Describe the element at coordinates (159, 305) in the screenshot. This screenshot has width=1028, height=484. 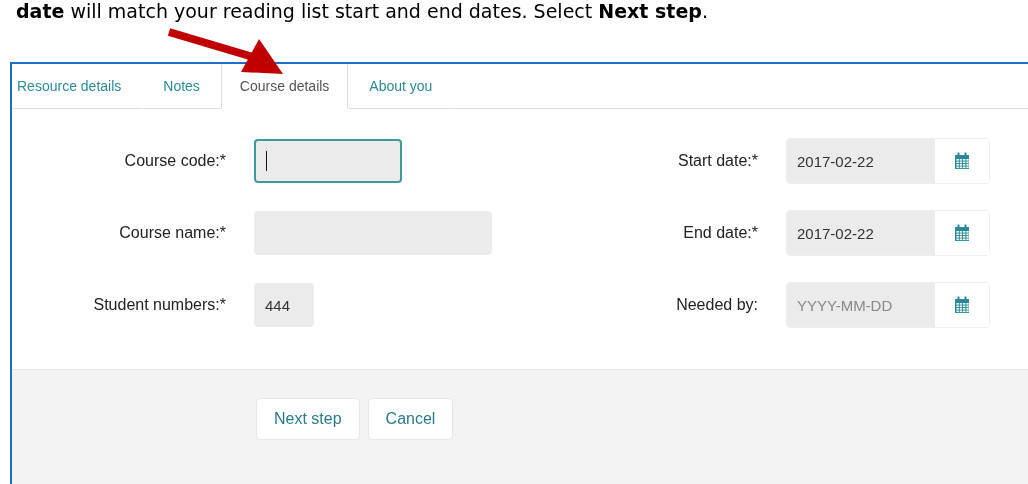
I see `field-label: Student numbers:*` at that location.